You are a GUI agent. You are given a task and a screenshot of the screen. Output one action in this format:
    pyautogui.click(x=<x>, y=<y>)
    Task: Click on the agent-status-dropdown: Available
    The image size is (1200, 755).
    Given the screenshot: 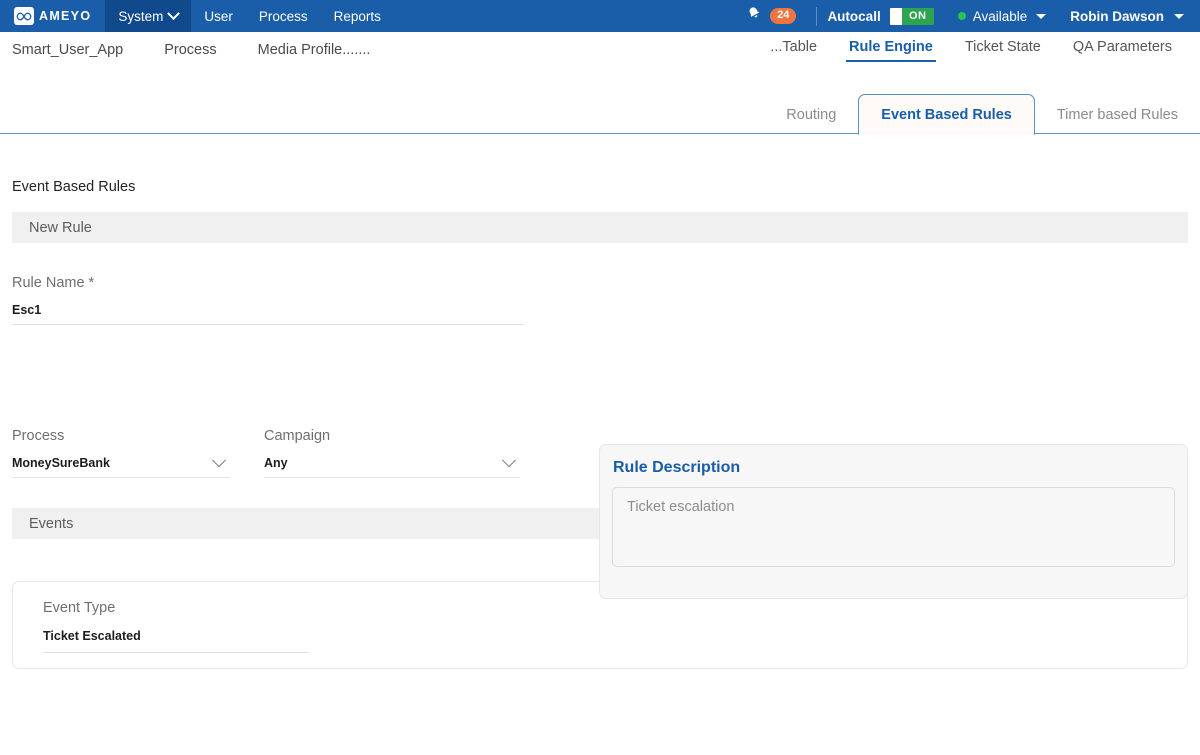 What is the action you would take?
    pyautogui.click(x=996, y=16)
    